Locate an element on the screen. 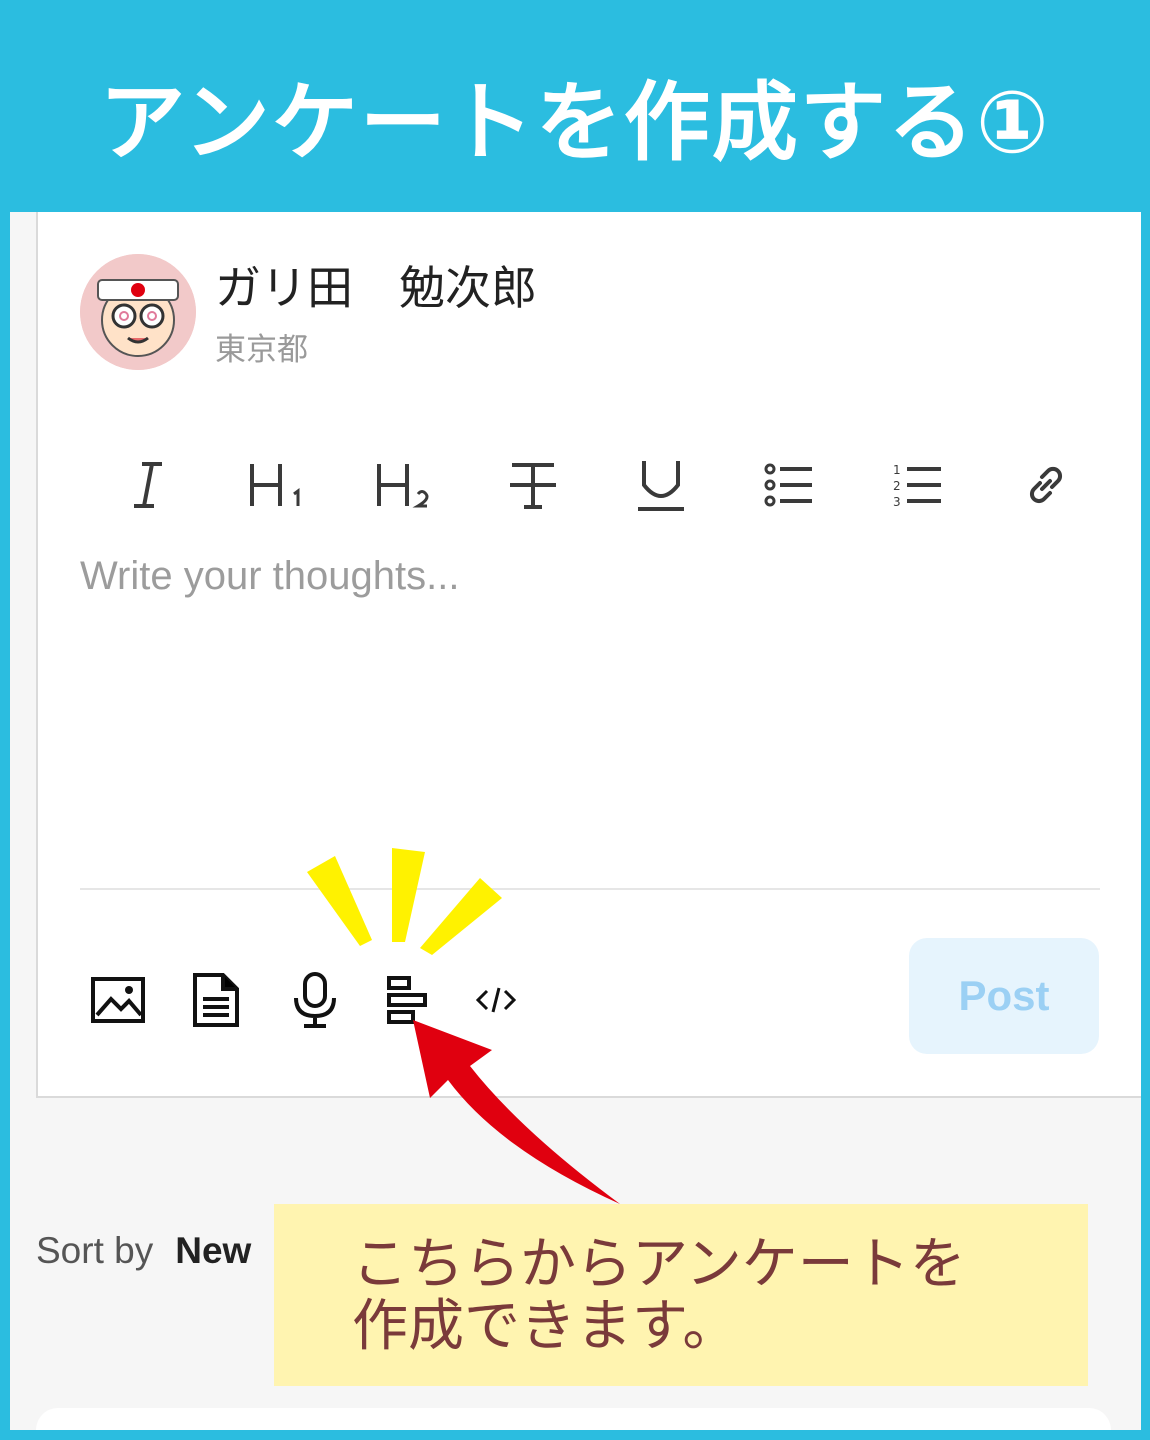 Image resolution: width=1150 pixels, height=1440 pixels. callout-line-2: 作成できます。 is located at coordinates (545, 1326).